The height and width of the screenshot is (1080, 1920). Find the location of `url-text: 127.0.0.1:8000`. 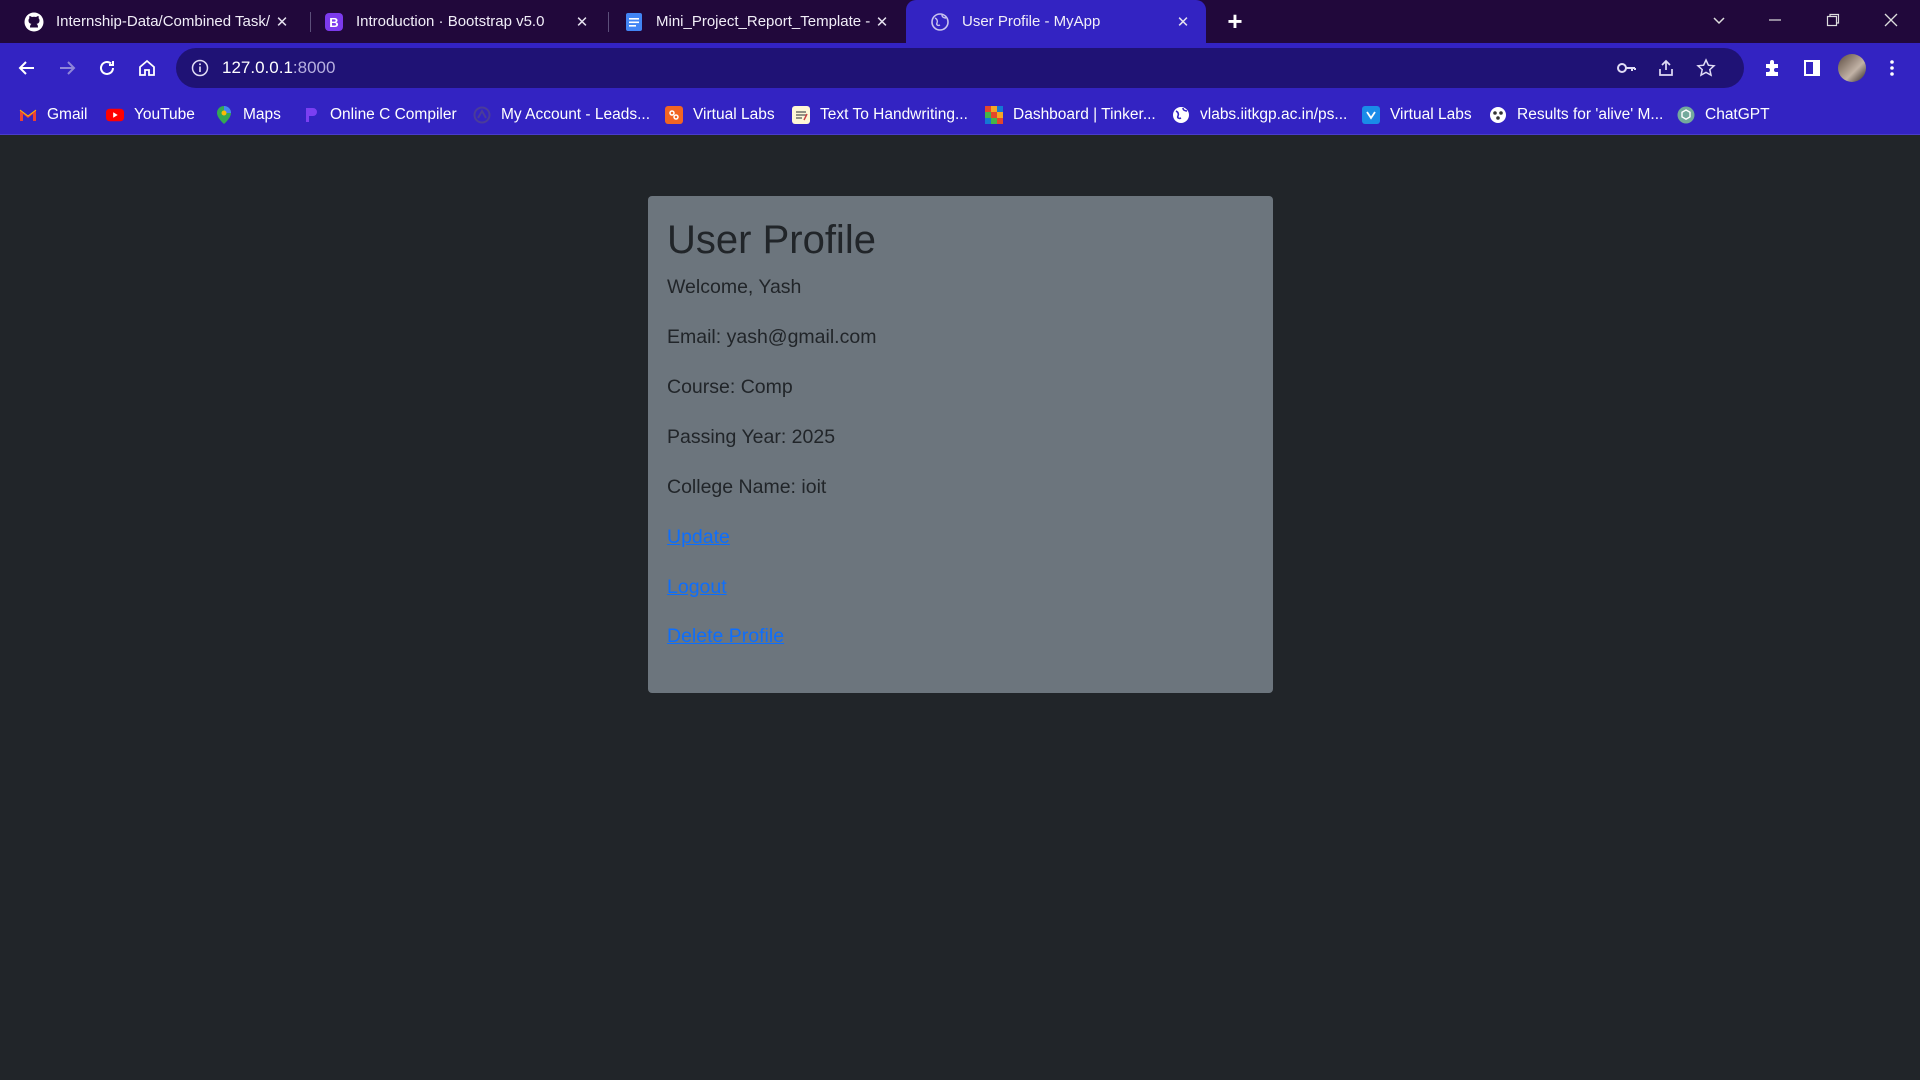

url-text: 127.0.0.1:8000 is located at coordinates (278, 68).